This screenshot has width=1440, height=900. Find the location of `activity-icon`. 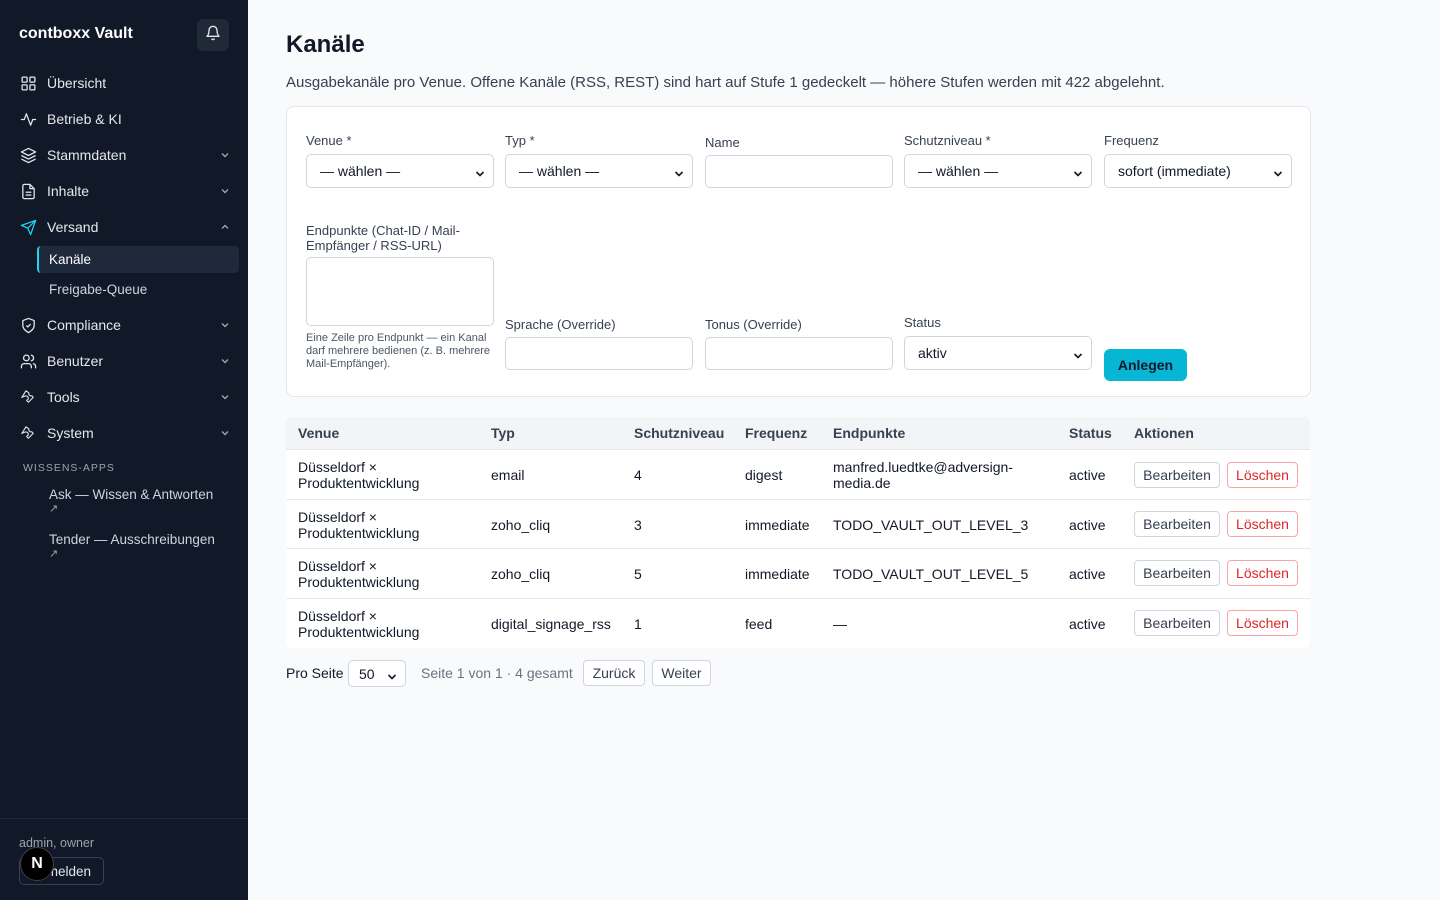

activity-icon is located at coordinates (28, 119).